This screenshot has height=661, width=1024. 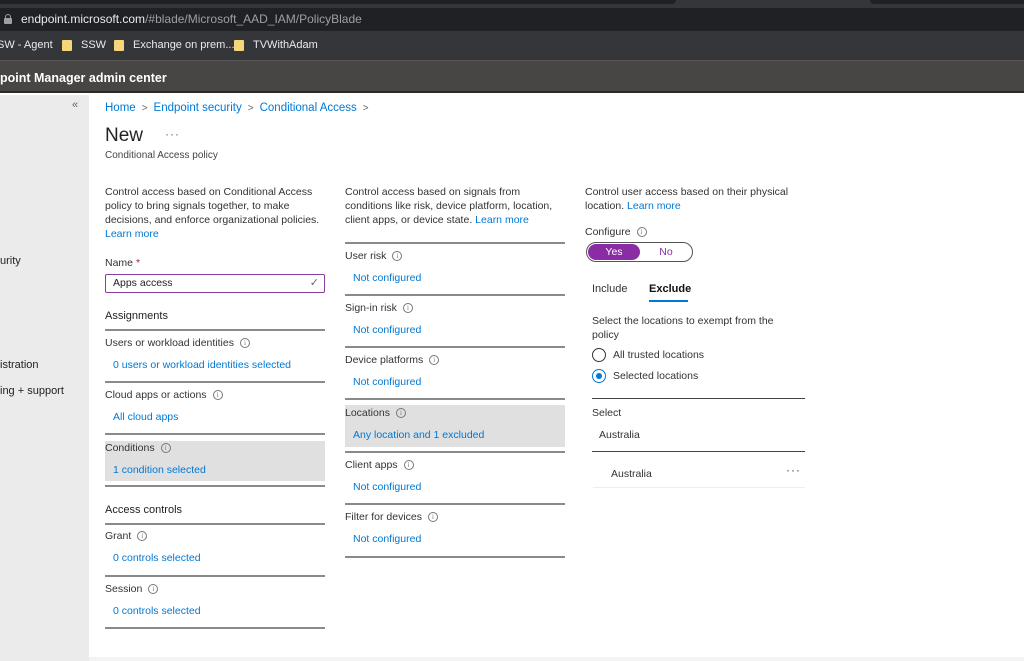 What do you see at coordinates (418, 435) in the screenshot?
I see `locations-value: Any location and 1 excluded` at bounding box center [418, 435].